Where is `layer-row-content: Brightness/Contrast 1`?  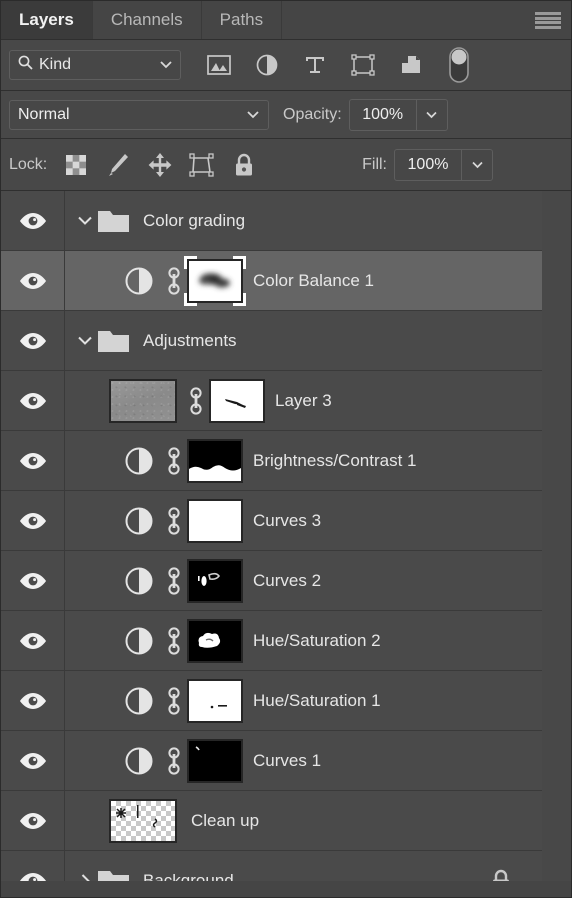 layer-row-content: Brightness/Contrast 1 is located at coordinates (303, 460).